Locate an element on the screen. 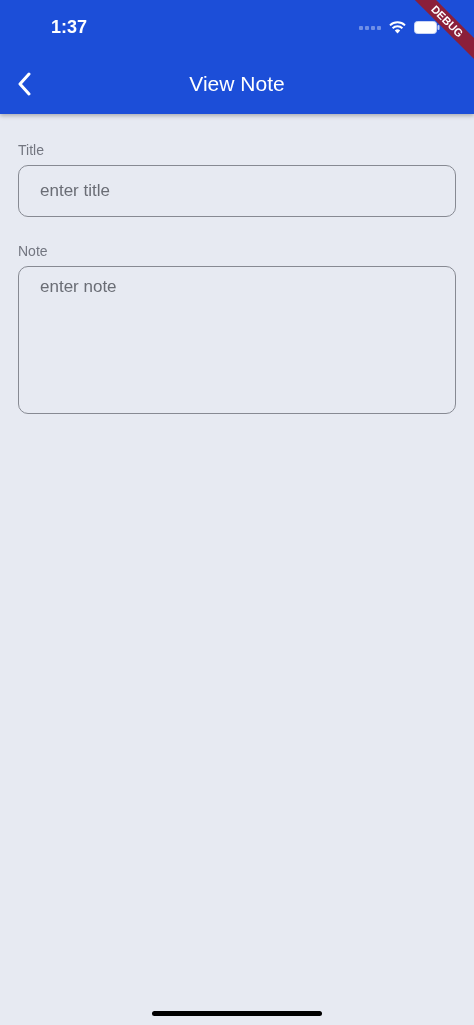  status-time: 1:37 is located at coordinates (69, 27).